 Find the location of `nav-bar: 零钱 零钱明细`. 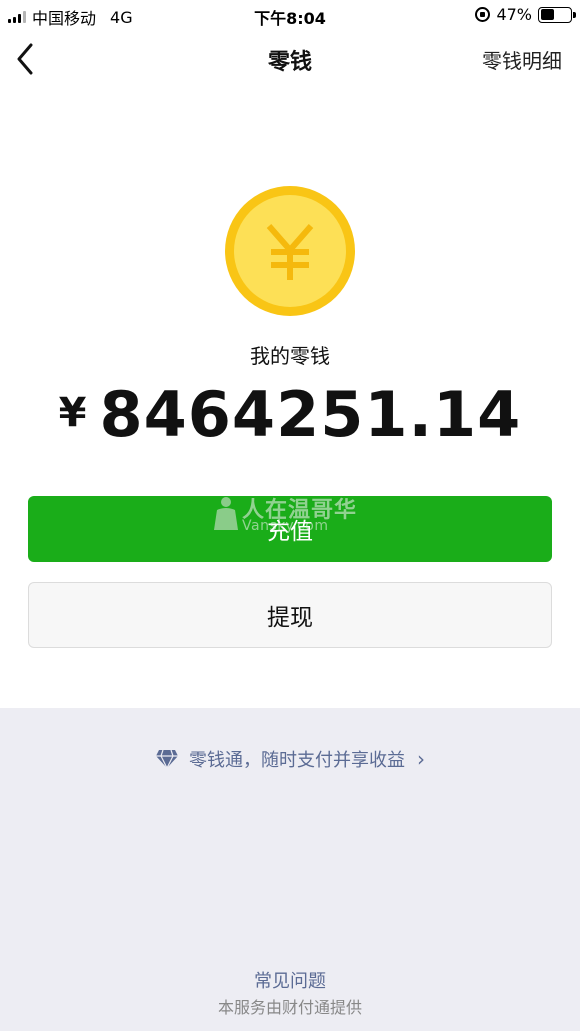

nav-bar: 零钱 零钱明细 is located at coordinates (290, 59).